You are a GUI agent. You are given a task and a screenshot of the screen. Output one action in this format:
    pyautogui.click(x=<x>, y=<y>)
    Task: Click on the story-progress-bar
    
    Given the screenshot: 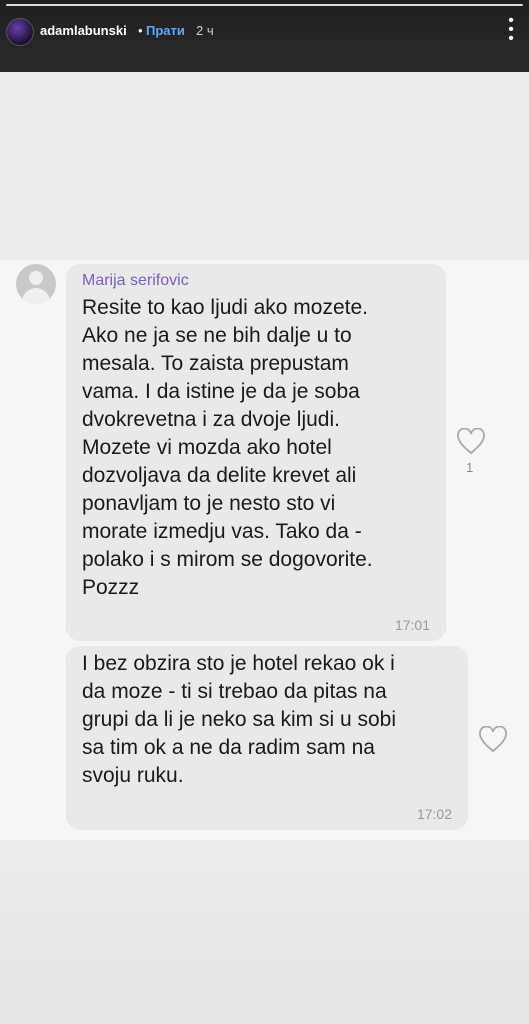 What is the action you would take?
    pyautogui.click(x=264, y=5)
    